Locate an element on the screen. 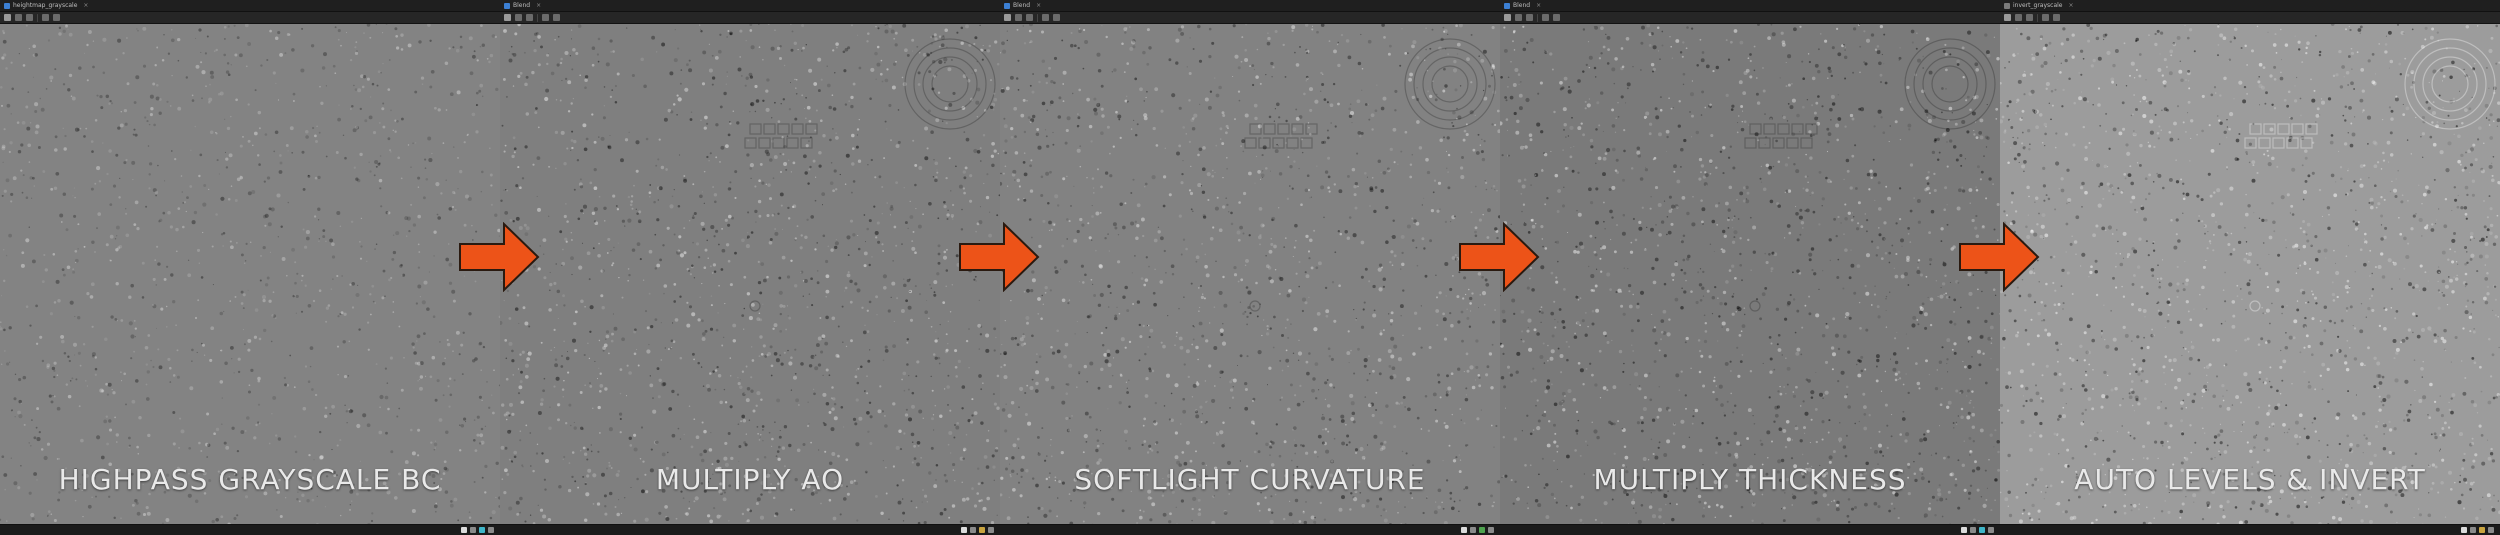 Image resolution: width=2500 pixels, height=535 pixels. panel-3-graph-tab: Blend is located at coordinates (1017, 5).